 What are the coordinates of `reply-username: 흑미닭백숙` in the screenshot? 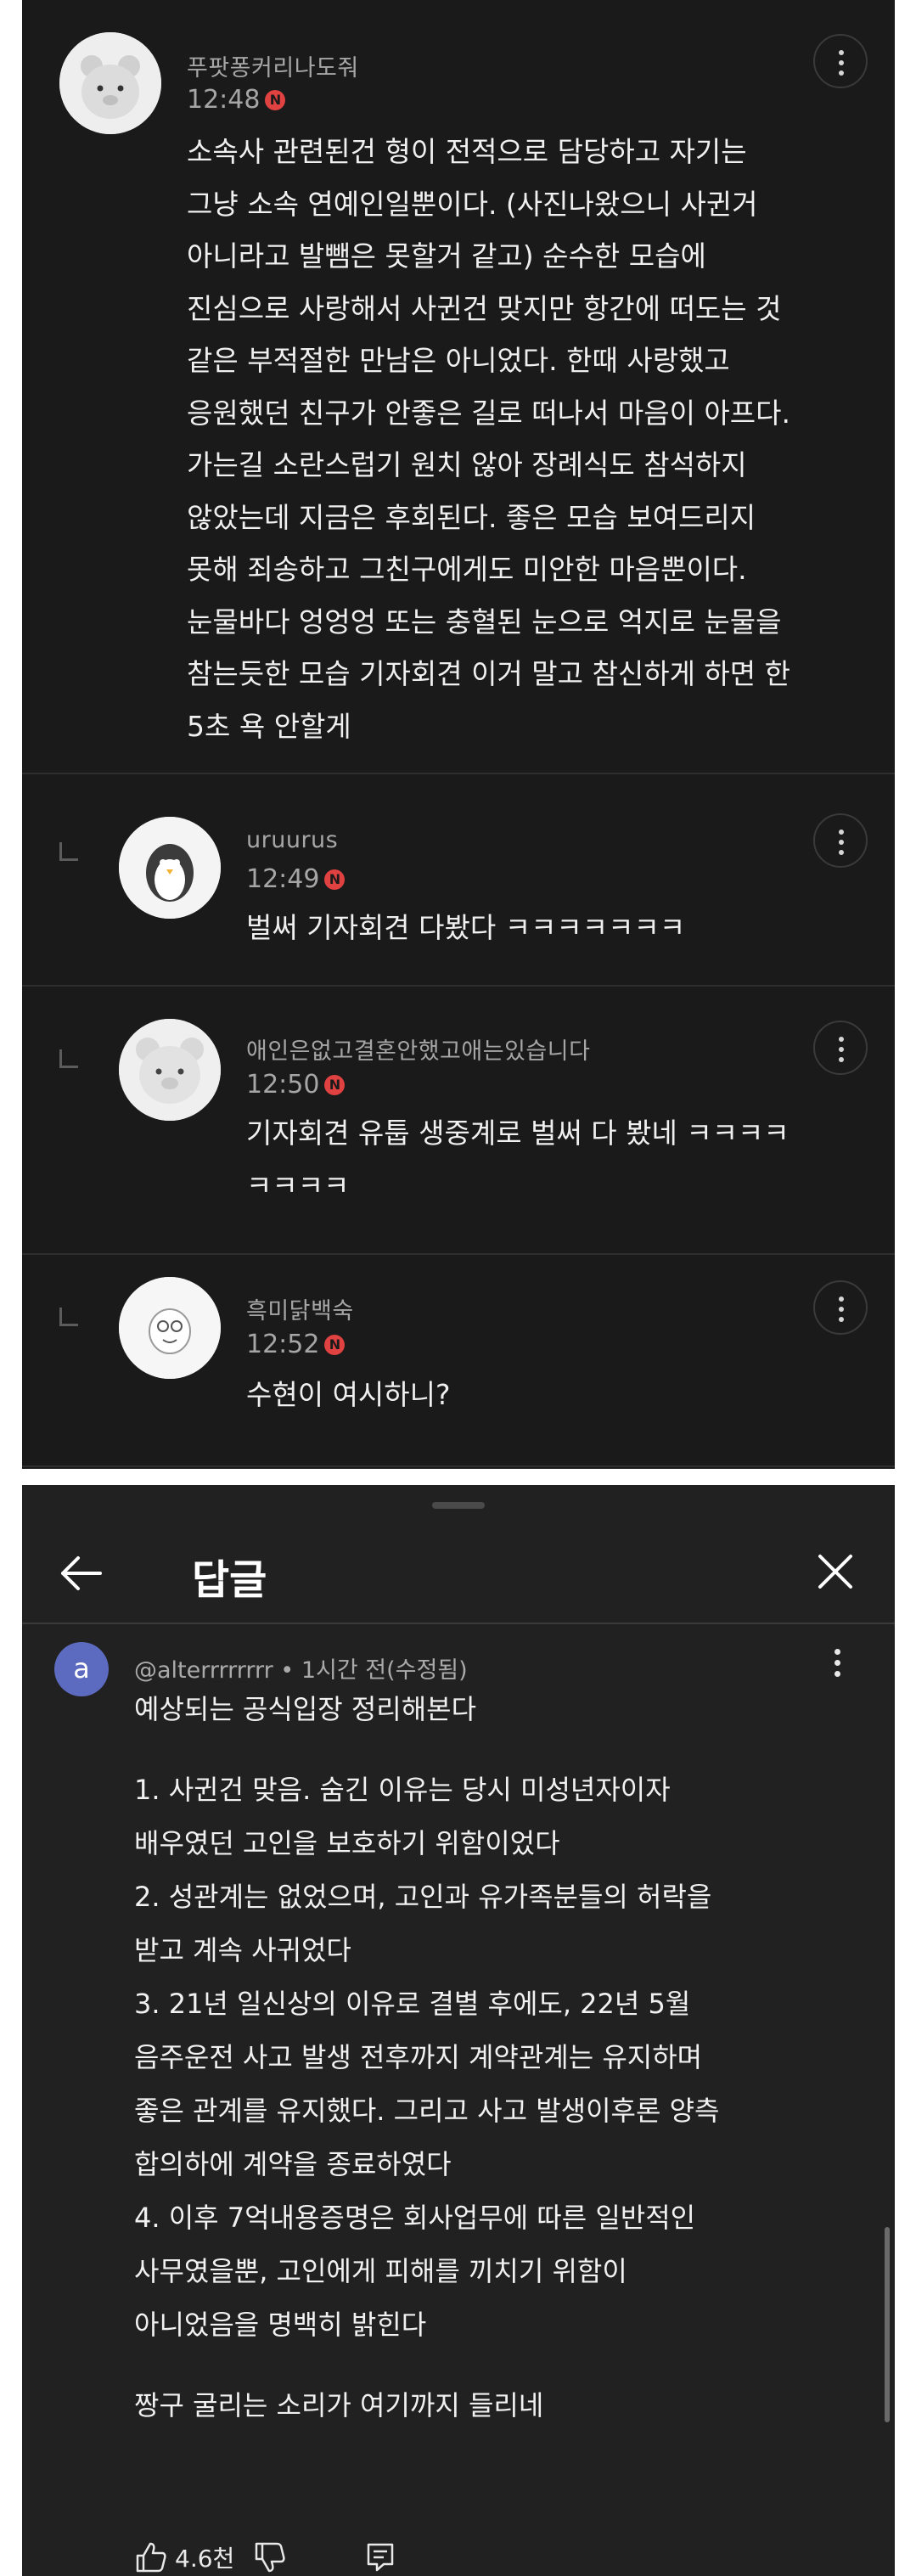 It's located at (300, 1308).